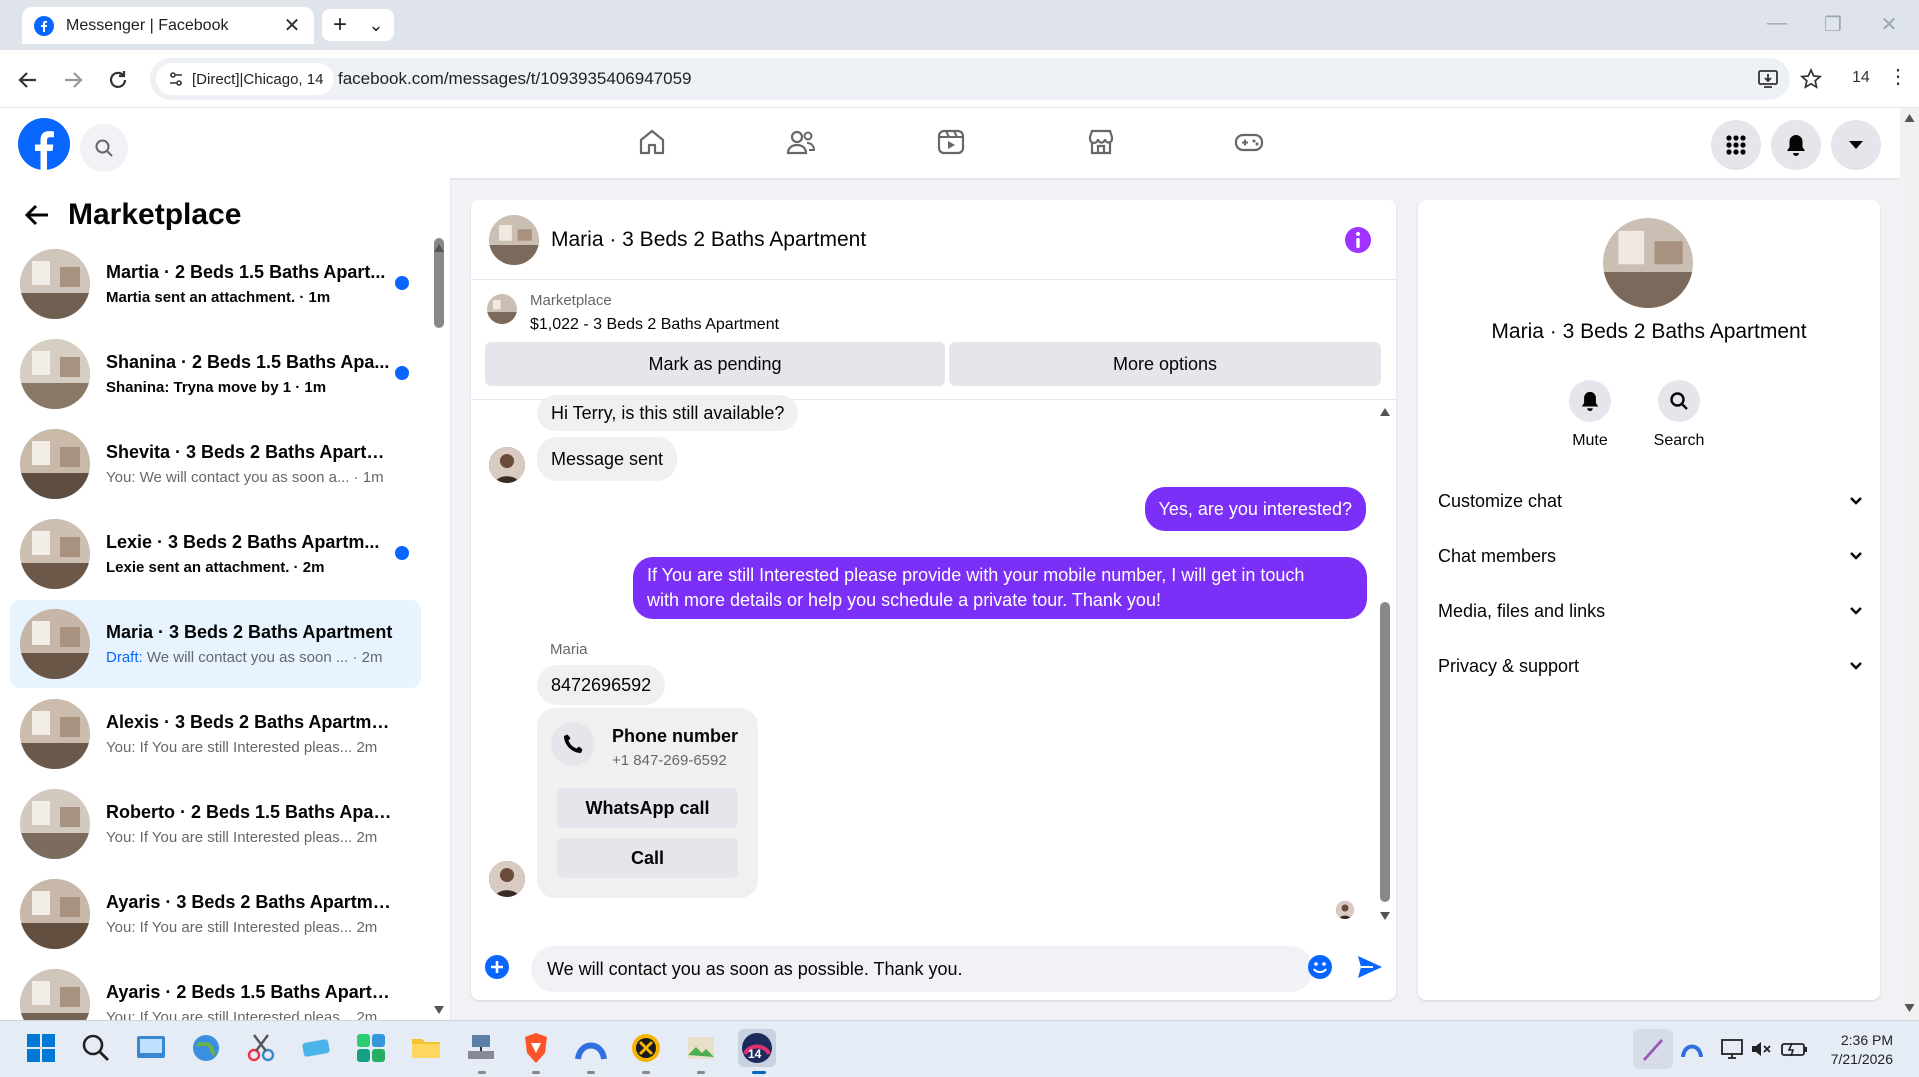  I want to click on control-panel-icon, so click(151, 1048).